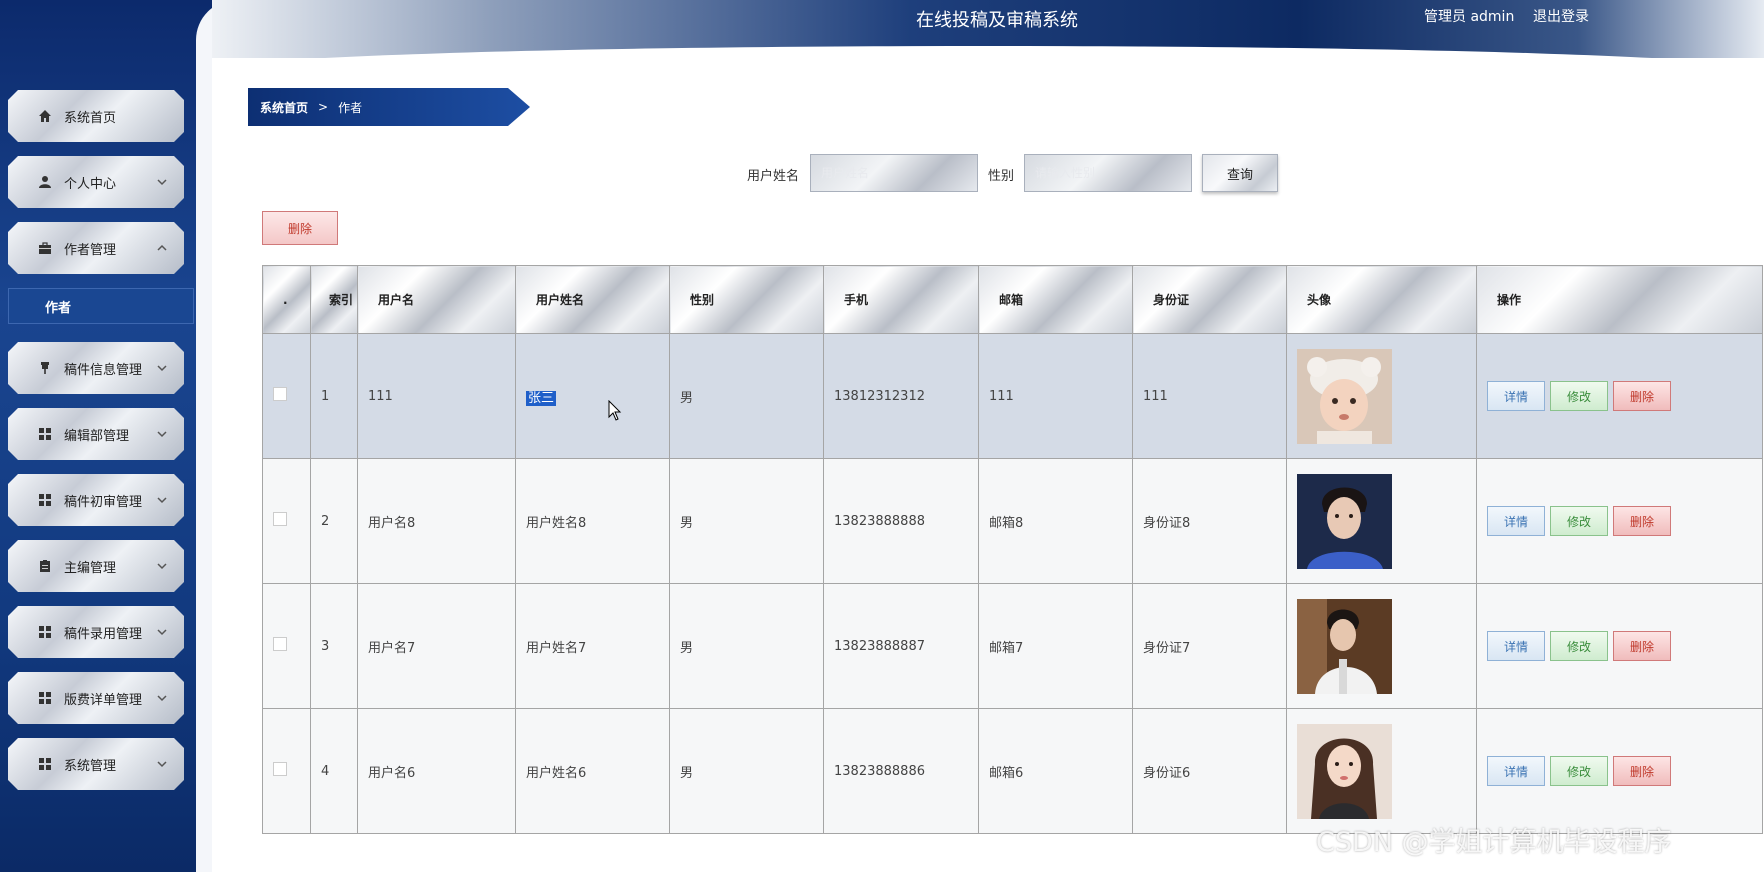  What do you see at coordinates (334, 771) in the screenshot?
I see `index-cell: 4` at bounding box center [334, 771].